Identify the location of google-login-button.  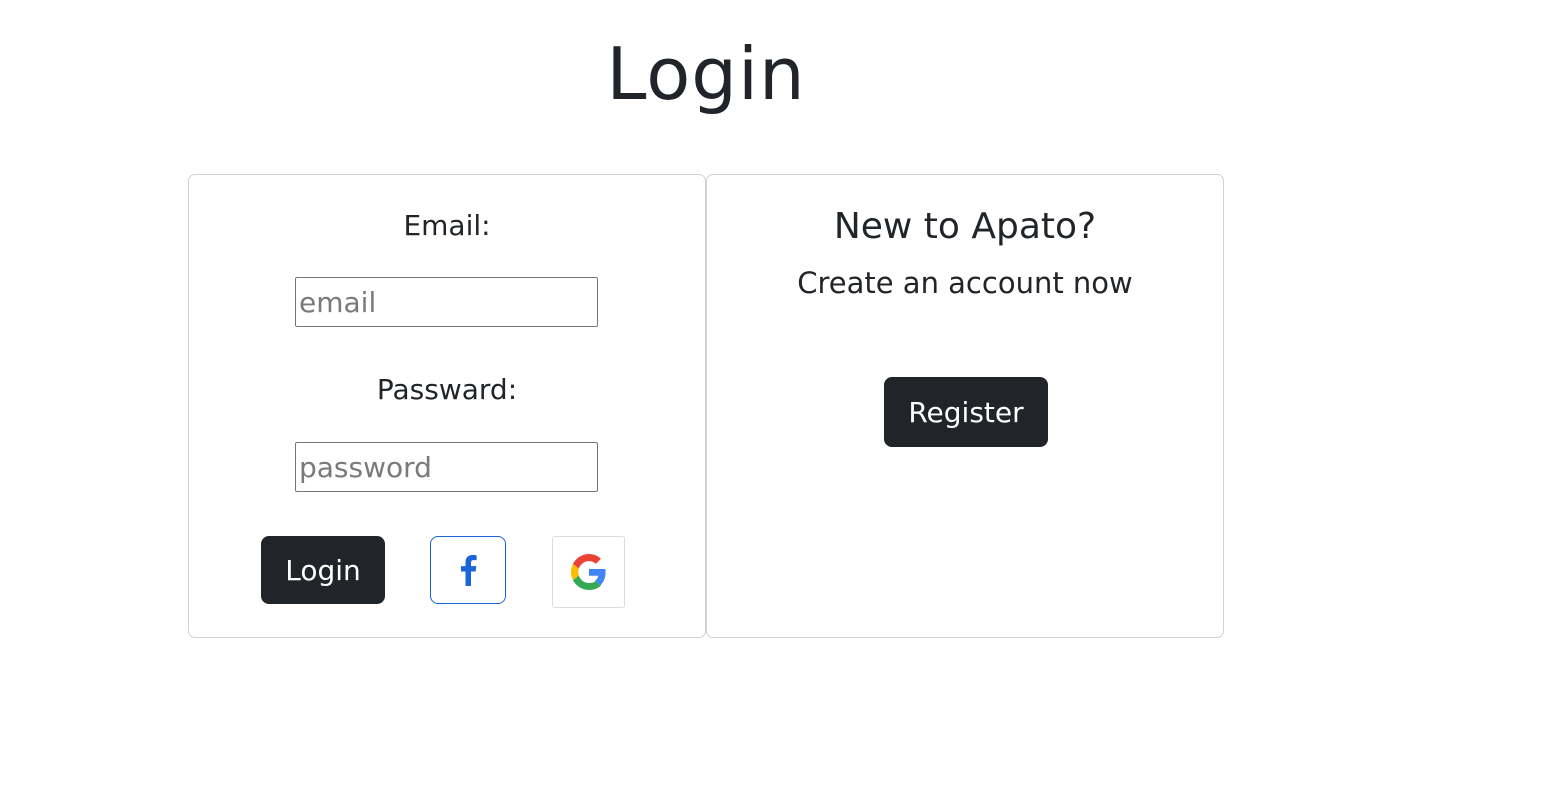
(588, 572).